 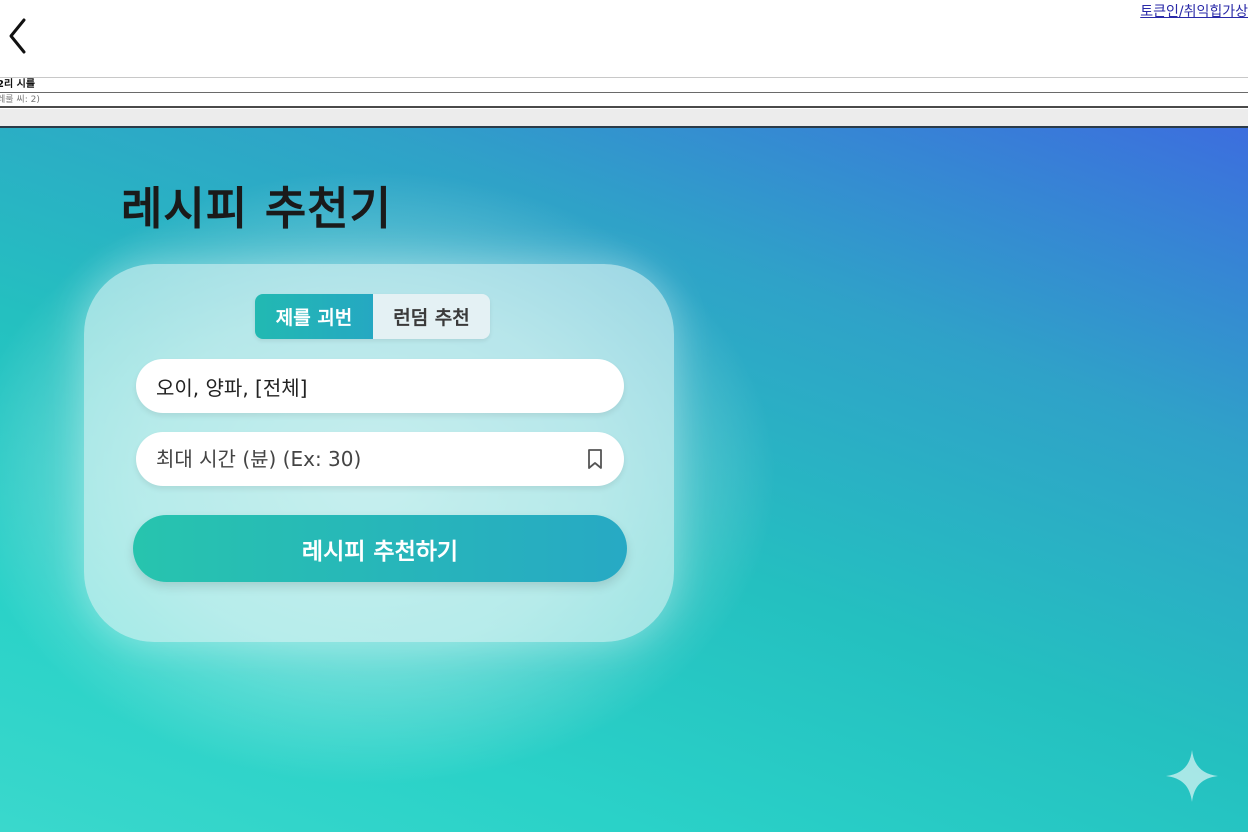 What do you see at coordinates (20, 100) in the screenshot?
I see `info-strip-2-text: 레룰 씨: 2)` at bounding box center [20, 100].